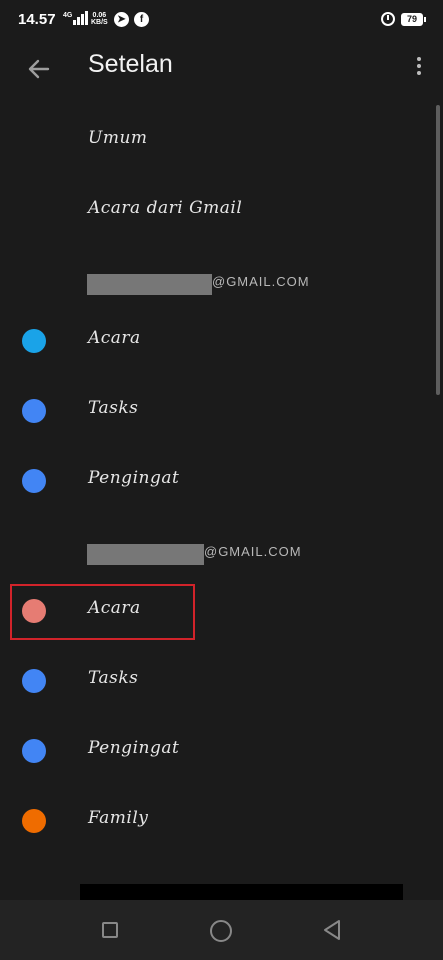 This screenshot has width=443, height=960. Describe the element at coordinates (118, 818) in the screenshot. I see `calendar-label: Family` at that location.